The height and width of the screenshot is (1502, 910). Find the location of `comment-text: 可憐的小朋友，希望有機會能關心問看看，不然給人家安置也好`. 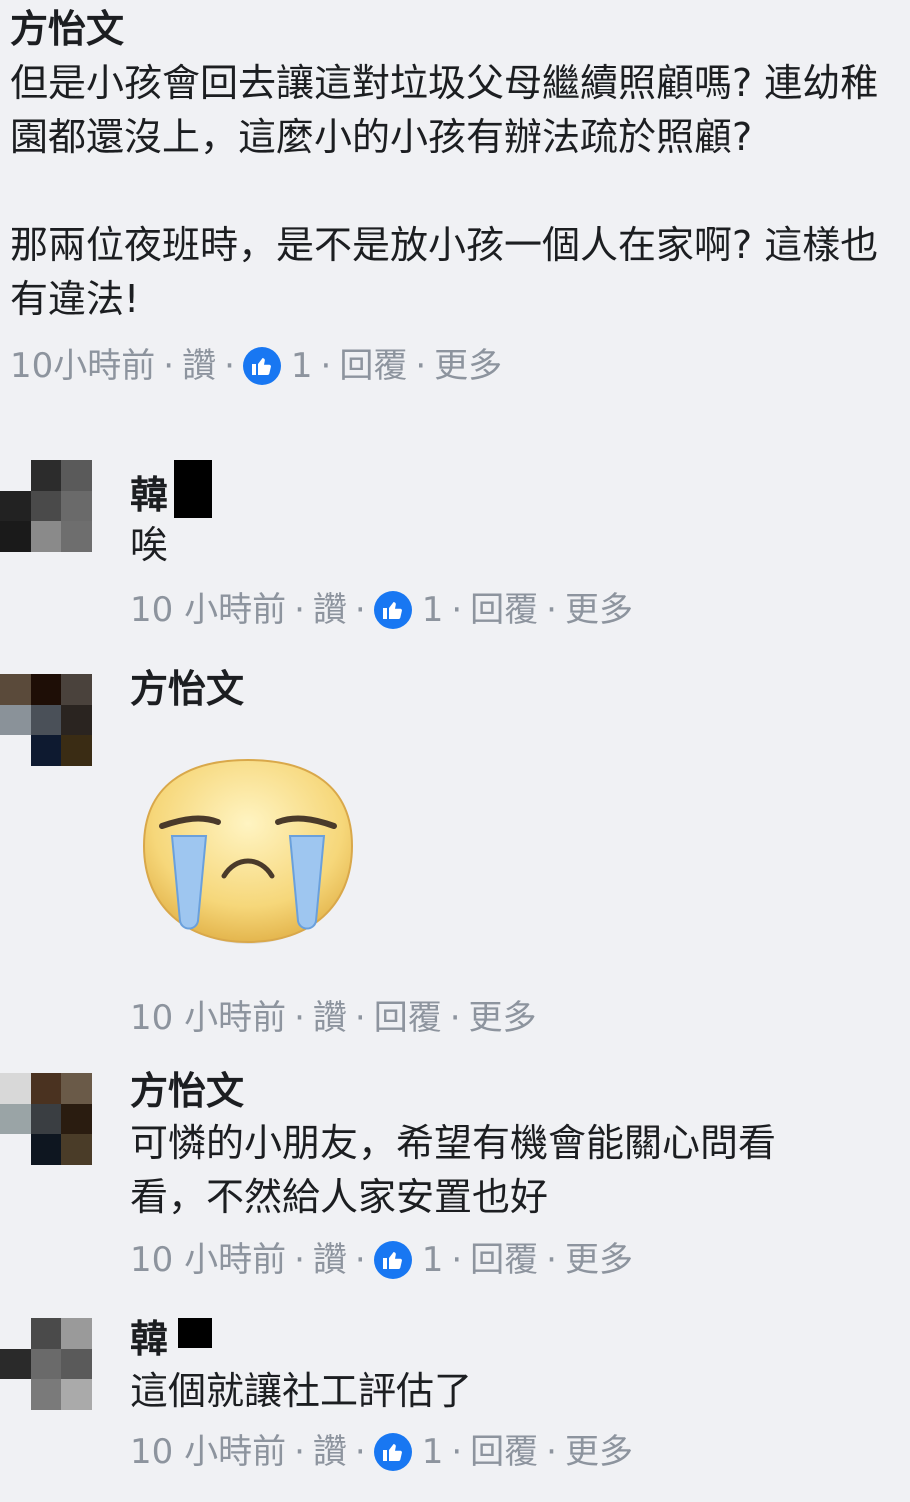

comment-text: 可憐的小朋友，希望有機會能關心問看看，不然給人家安置也好 is located at coordinates (453, 1170).